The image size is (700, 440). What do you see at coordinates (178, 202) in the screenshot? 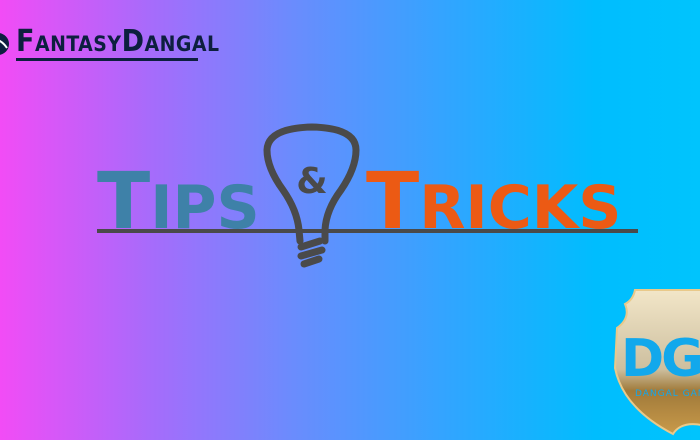
I see `title-tips: TIPS` at bounding box center [178, 202].